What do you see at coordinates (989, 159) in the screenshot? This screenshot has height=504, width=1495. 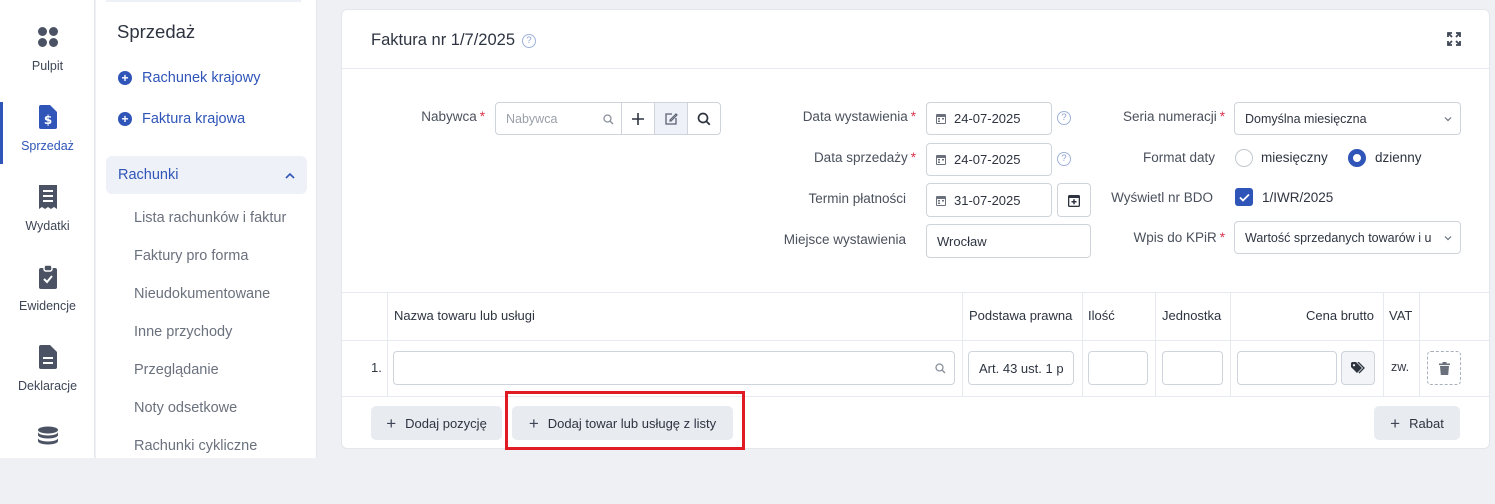 I see `sale-date-input: 24-07-2025` at bounding box center [989, 159].